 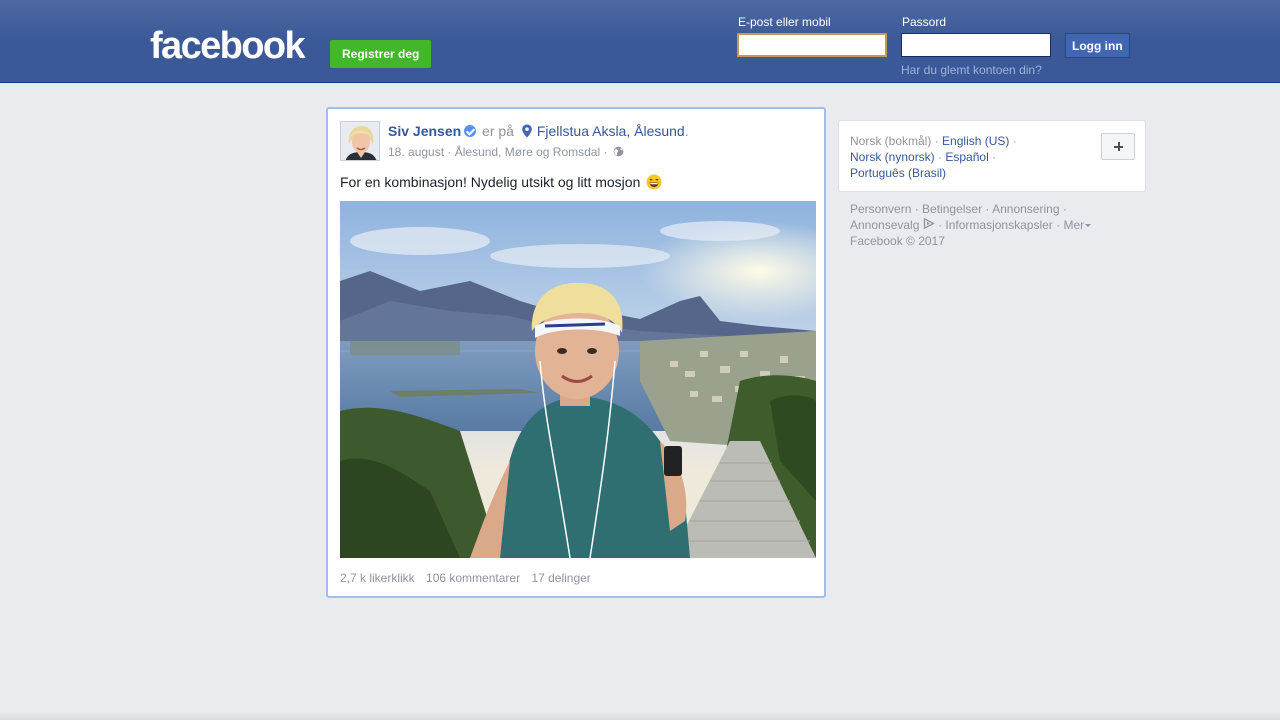 What do you see at coordinates (527, 152) in the screenshot?
I see `post-place: Ålesund, Møre og Romsdal` at bounding box center [527, 152].